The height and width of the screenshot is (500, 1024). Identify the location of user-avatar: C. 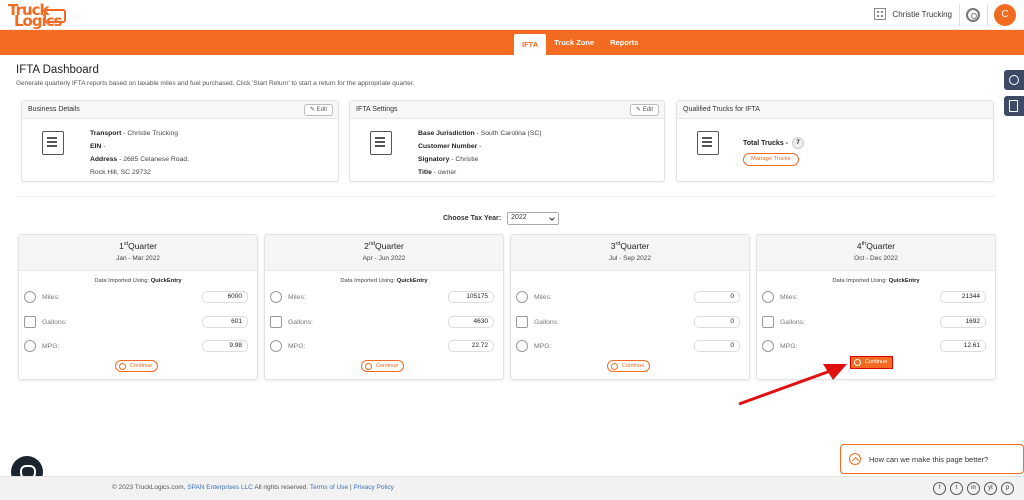
(1005, 15).